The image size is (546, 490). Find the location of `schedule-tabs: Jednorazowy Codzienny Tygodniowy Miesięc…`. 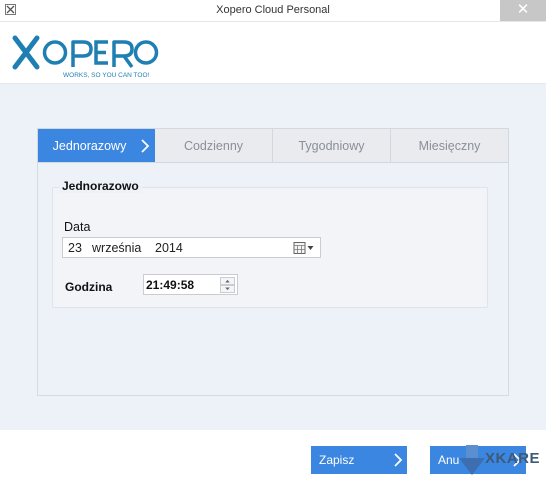

schedule-tabs: Jednorazowy Codzienny Tygodniowy Miesięc… is located at coordinates (273, 145).